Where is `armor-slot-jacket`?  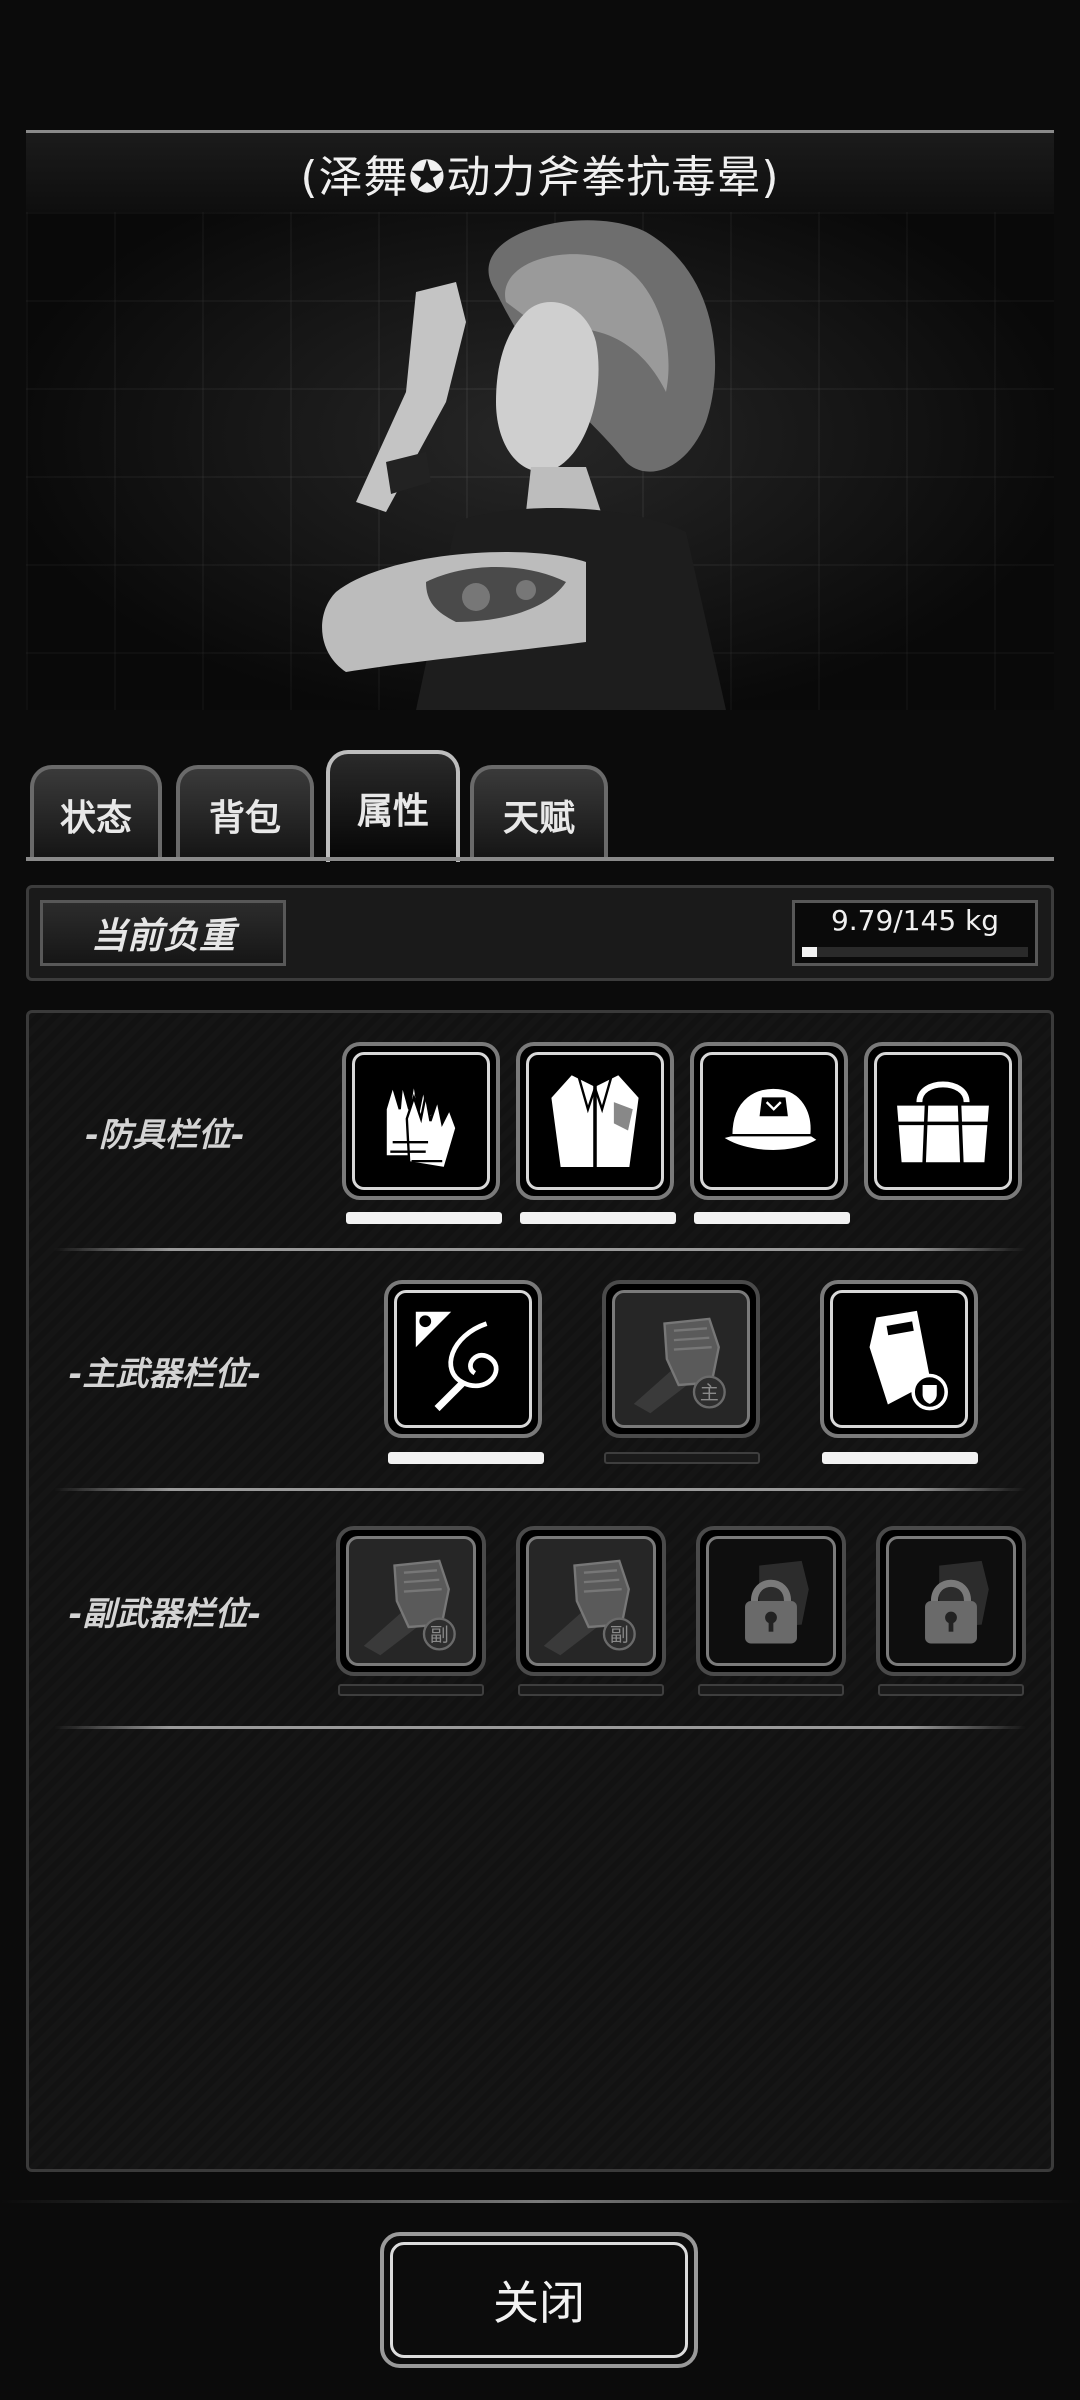 armor-slot-jacket is located at coordinates (595, 1121).